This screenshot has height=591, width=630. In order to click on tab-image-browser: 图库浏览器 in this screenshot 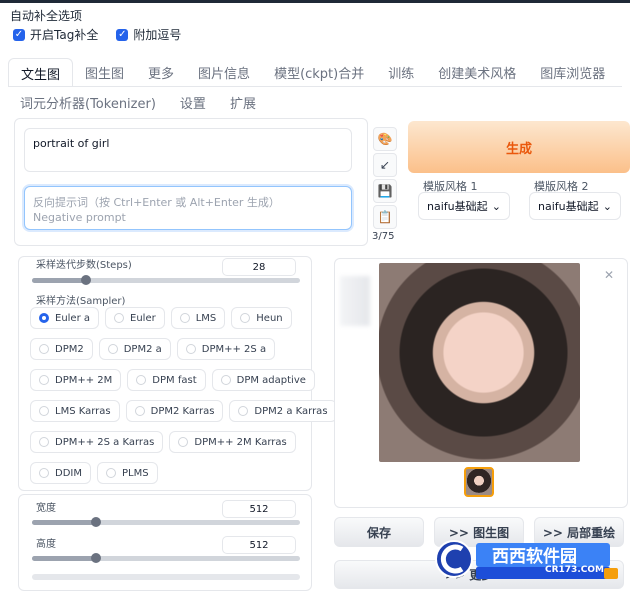, I will do `click(572, 72)`.